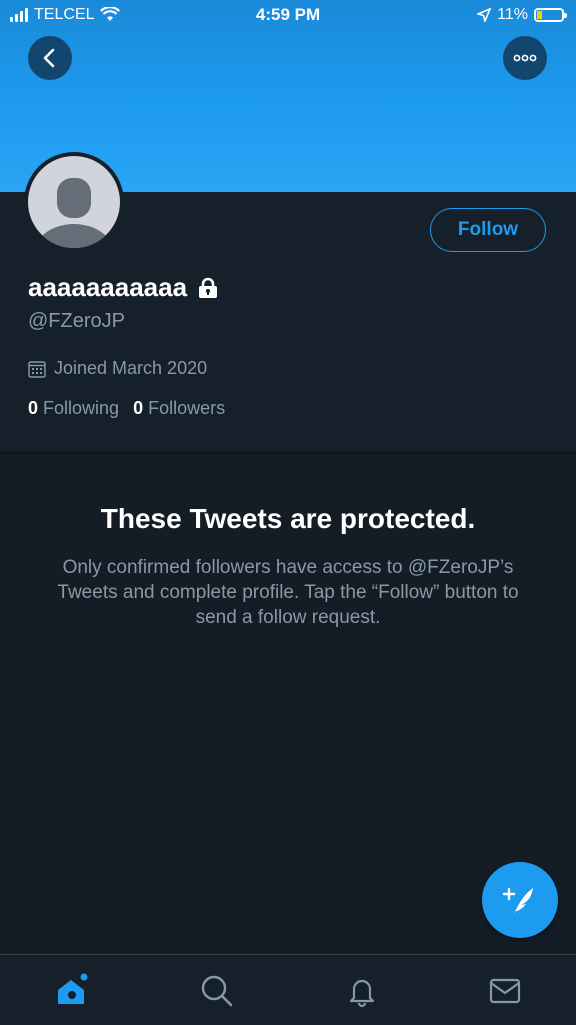 The height and width of the screenshot is (1025, 576). I want to click on tab-notifications, so click(362, 991).